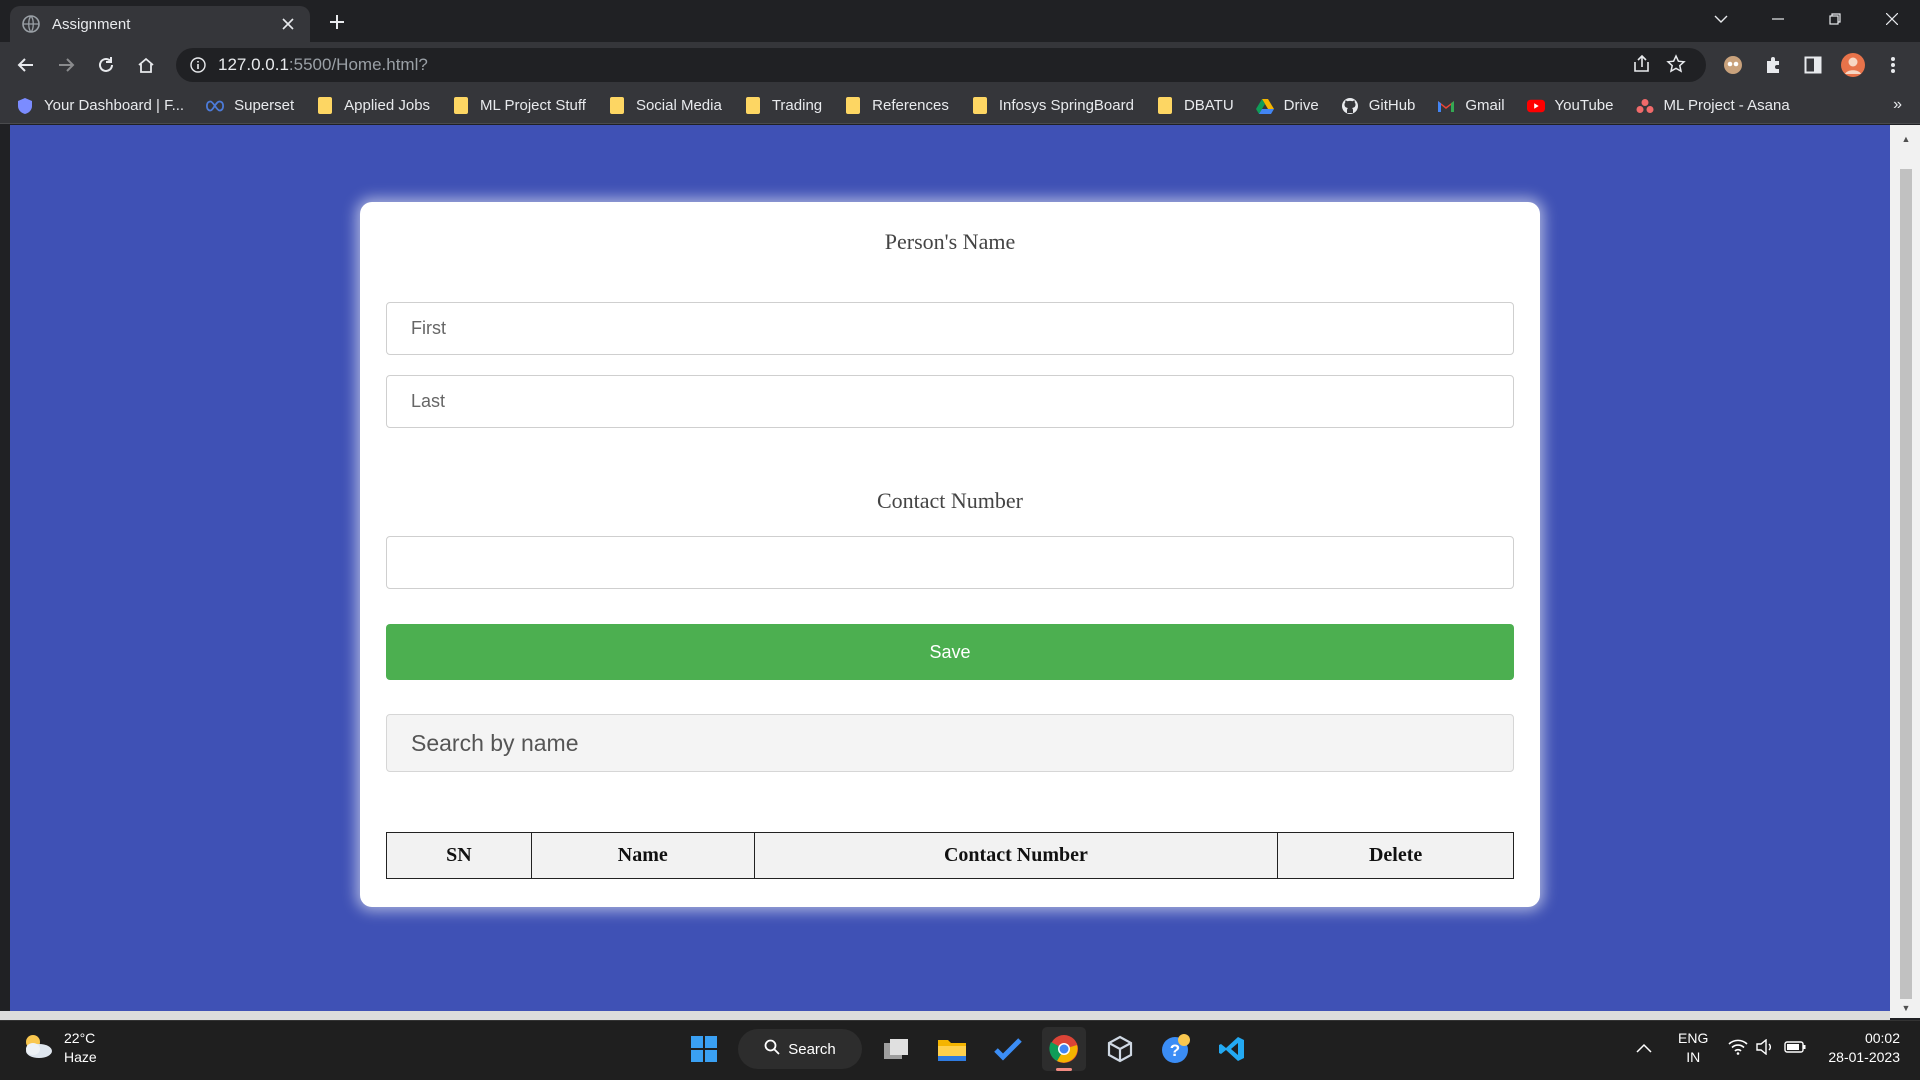 The width and height of the screenshot is (1920, 1080). What do you see at coordinates (950, 652) in the screenshot?
I see `save-button: Save` at bounding box center [950, 652].